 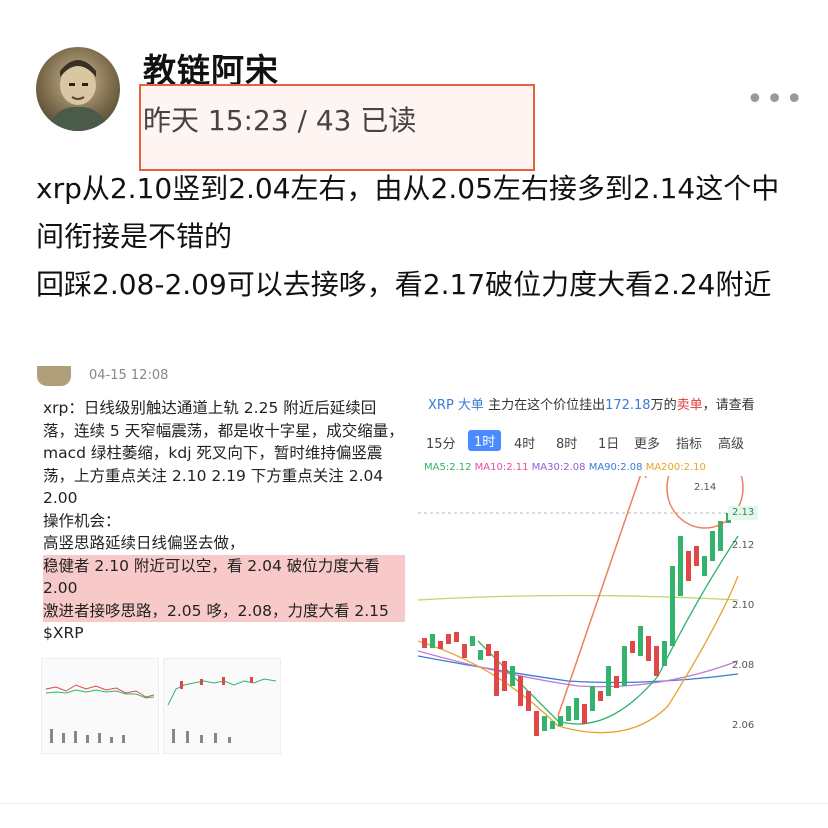 What do you see at coordinates (689, 405) in the screenshot?
I see `banner-side: 卖单` at bounding box center [689, 405].